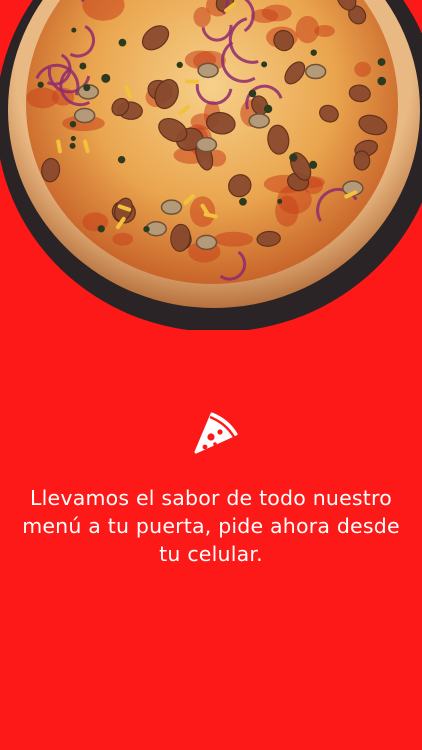  Describe the element at coordinates (216, 433) in the screenshot. I see `pizza-slice-icon` at that location.